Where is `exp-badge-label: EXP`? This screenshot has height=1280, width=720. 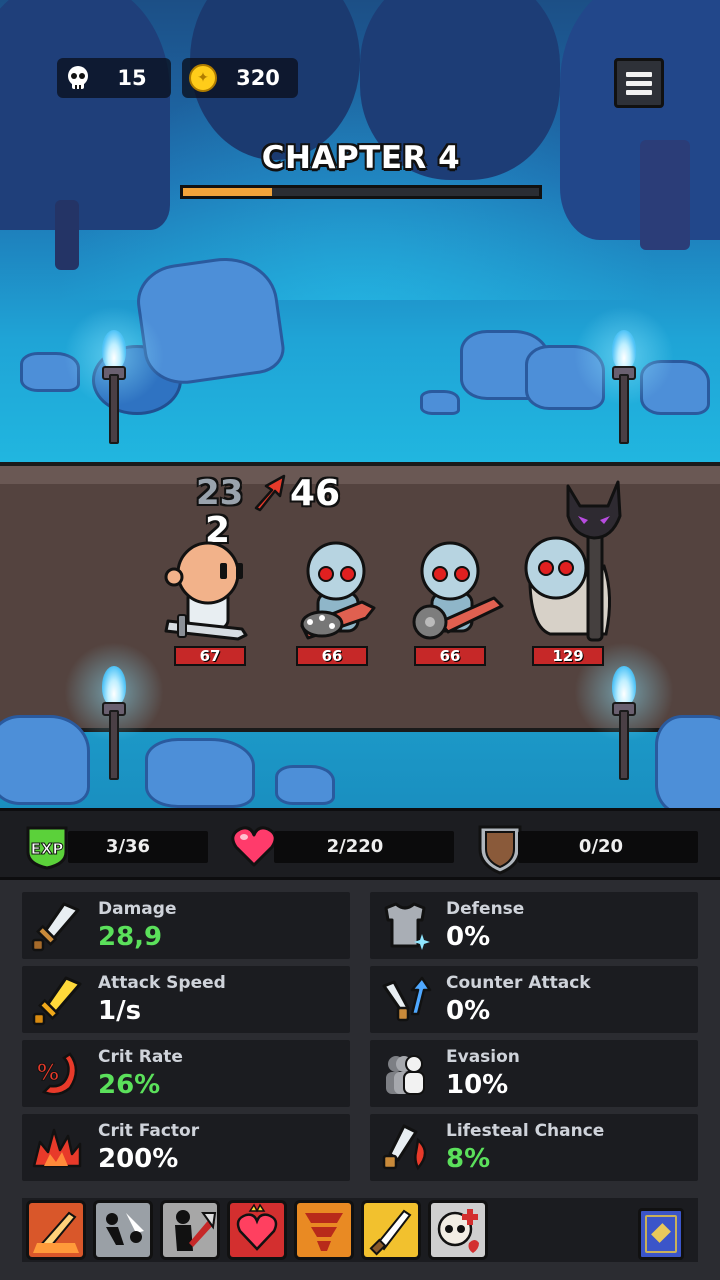
exp-badge-label: EXP is located at coordinates (47, 849).